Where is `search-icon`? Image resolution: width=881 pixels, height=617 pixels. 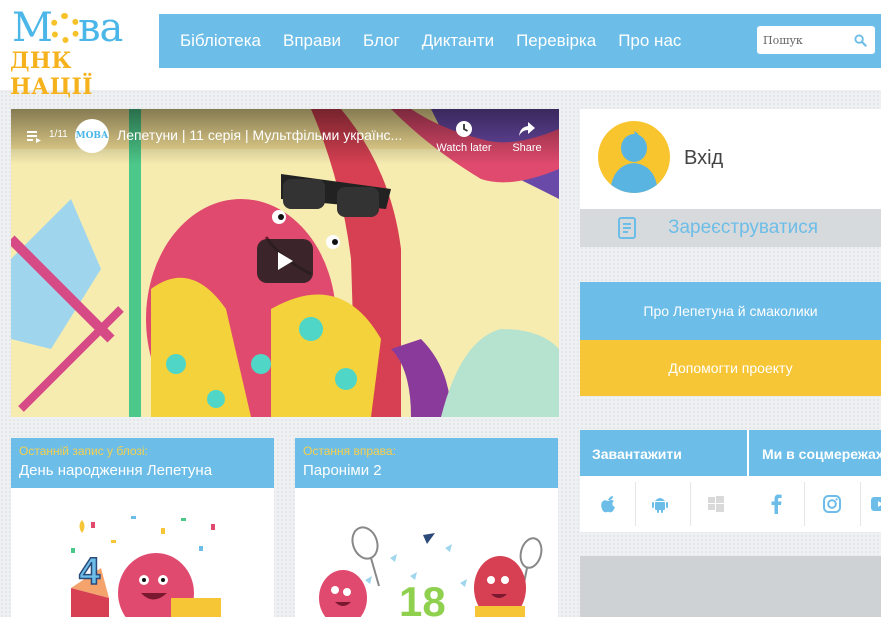
search-icon is located at coordinates (860, 40).